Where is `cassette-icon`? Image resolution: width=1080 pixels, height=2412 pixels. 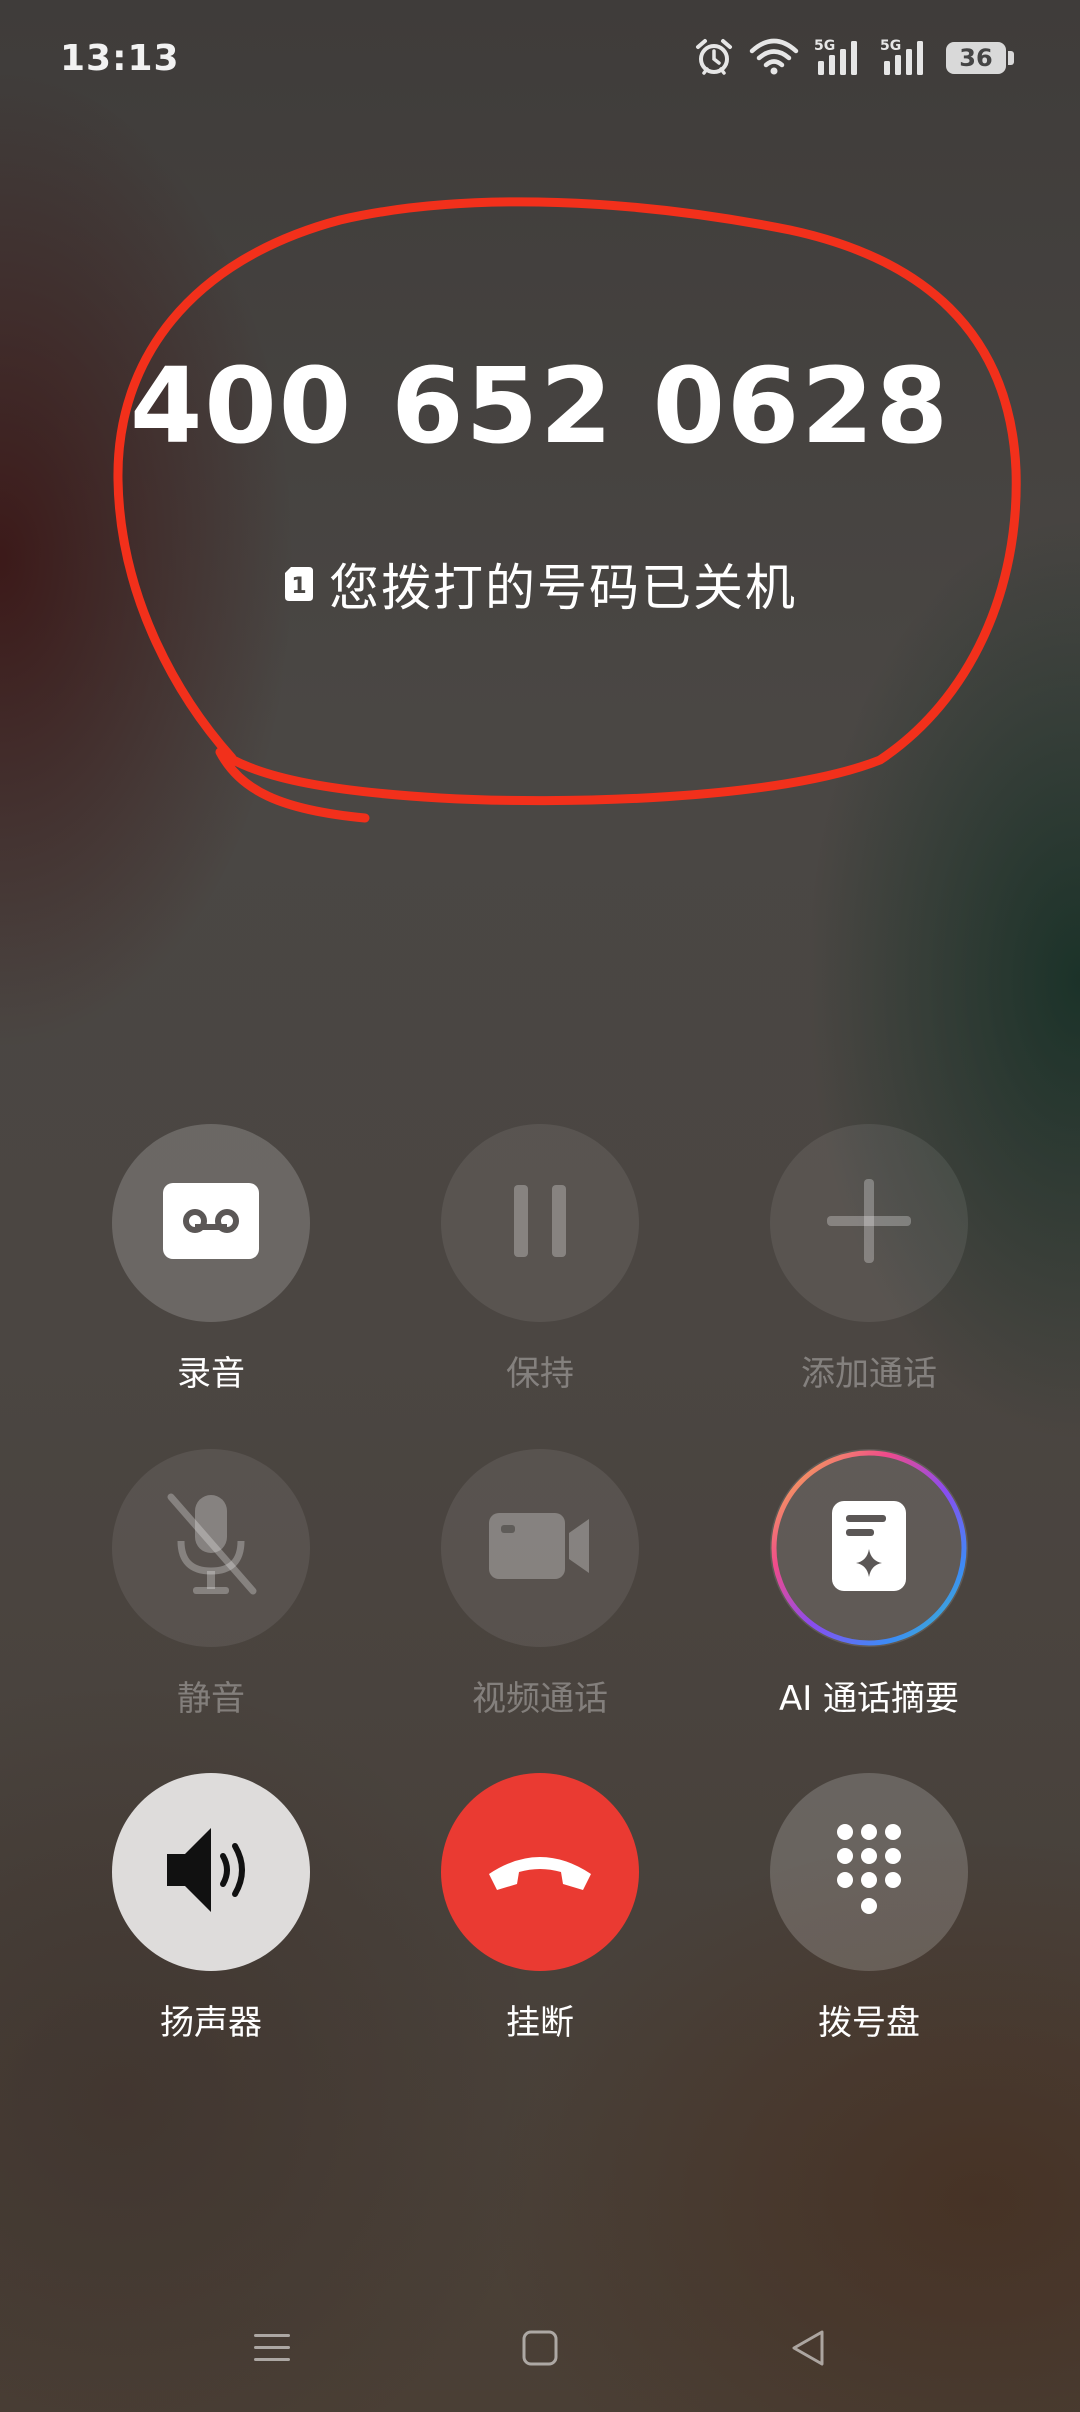
cassette-icon is located at coordinates (211, 1223).